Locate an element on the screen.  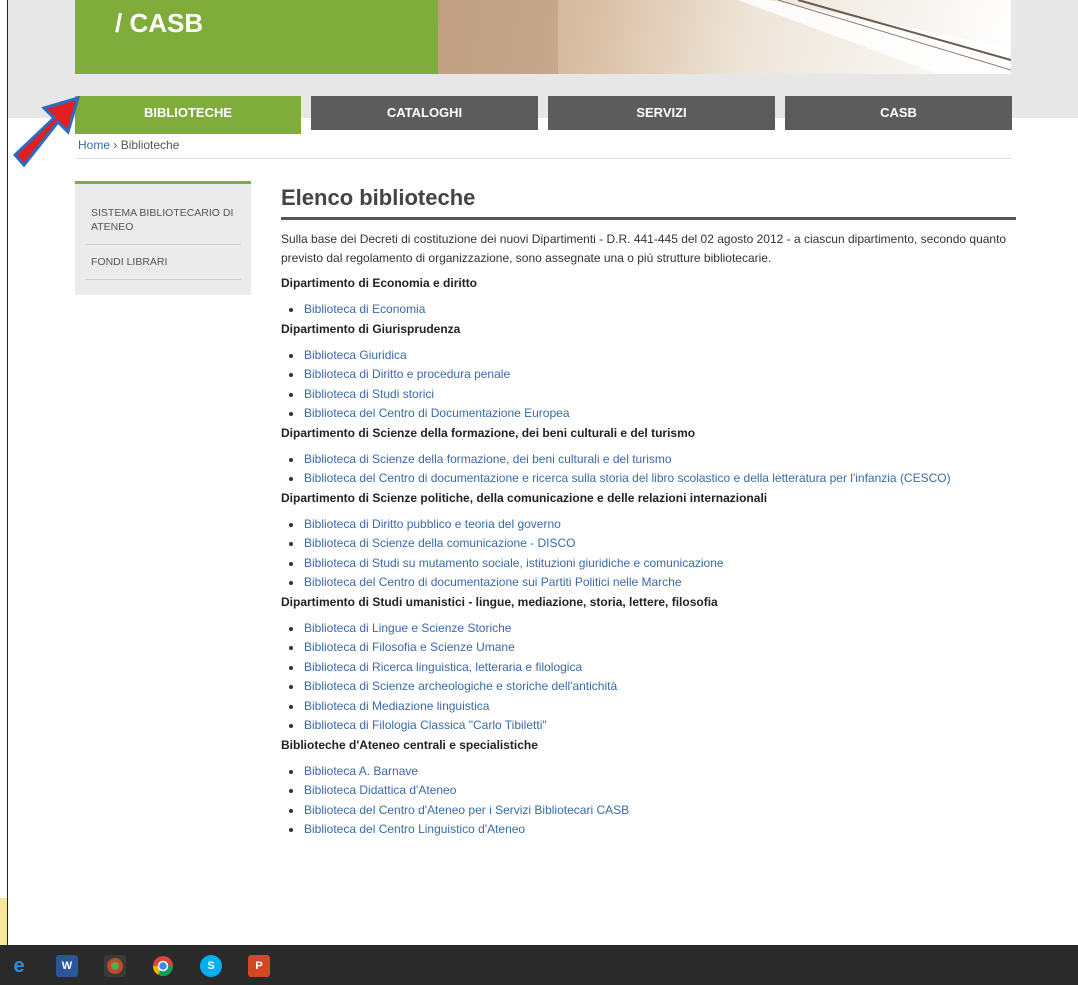
section-heading: Dipartimento di Giurisprudenza is located at coordinates (371, 328).